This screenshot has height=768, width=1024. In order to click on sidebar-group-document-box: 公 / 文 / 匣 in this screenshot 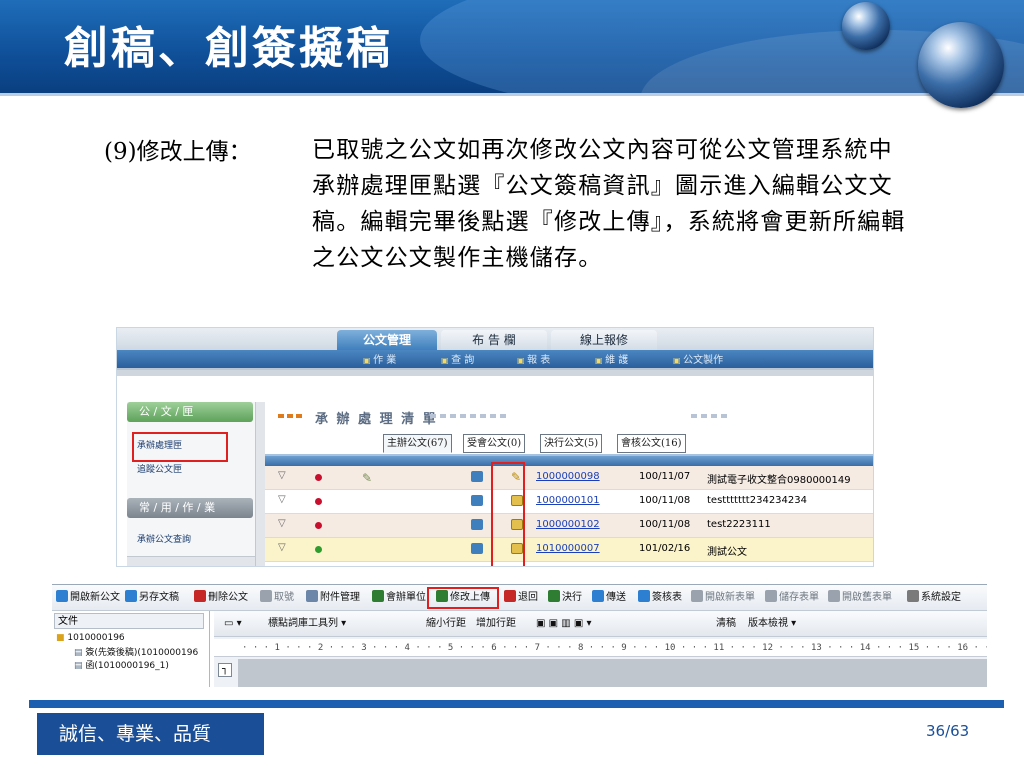, I will do `click(190, 412)`.